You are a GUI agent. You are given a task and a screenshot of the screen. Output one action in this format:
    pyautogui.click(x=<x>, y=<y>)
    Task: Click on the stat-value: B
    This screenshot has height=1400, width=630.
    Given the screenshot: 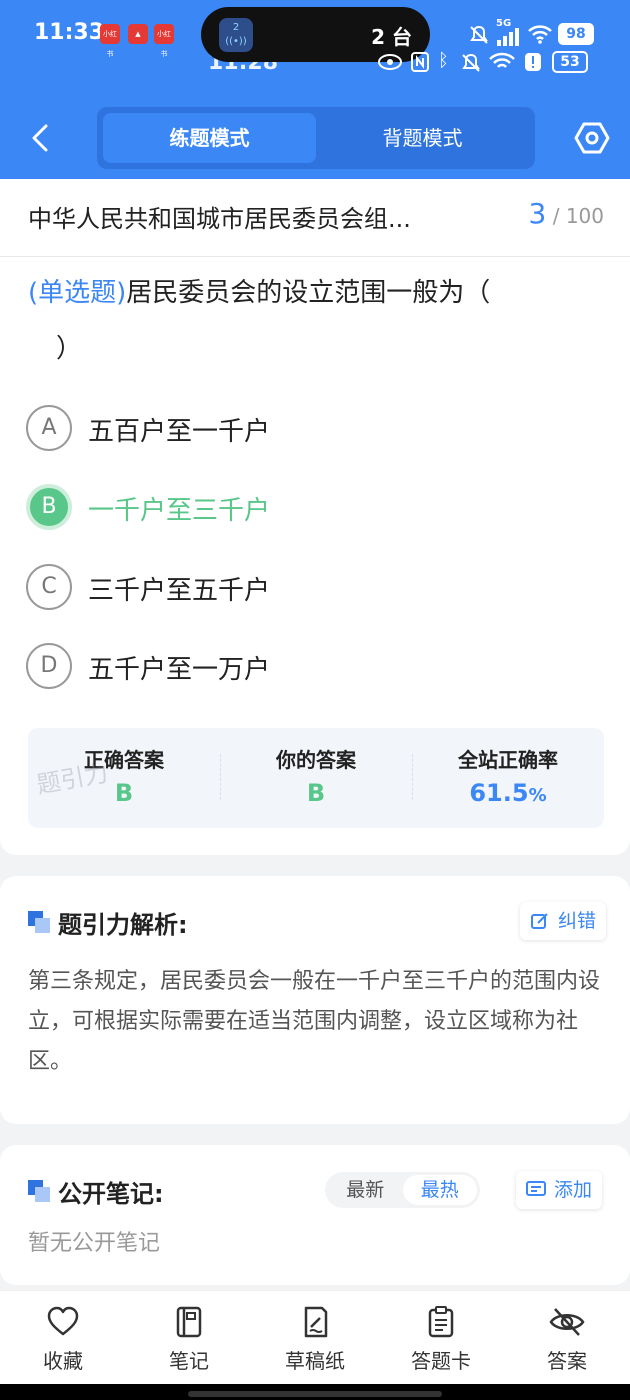 What is the action you would take?
    pyautogui.click(x=316, y=793)
    